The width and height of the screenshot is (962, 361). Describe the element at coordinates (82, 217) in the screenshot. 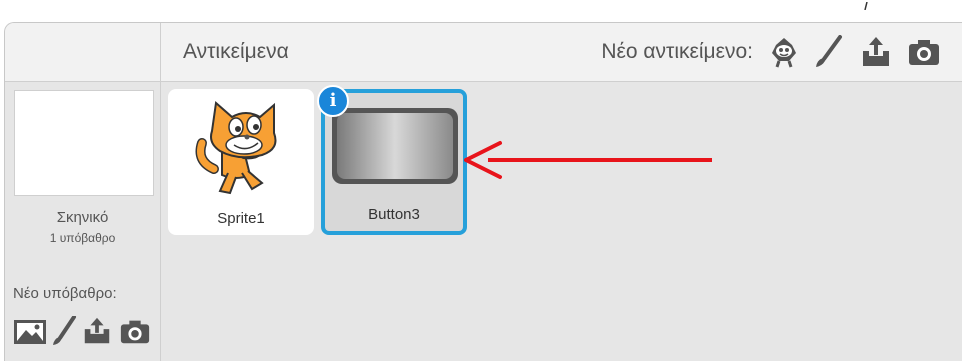

I see `stage-name: Σκηνικό` at that location.